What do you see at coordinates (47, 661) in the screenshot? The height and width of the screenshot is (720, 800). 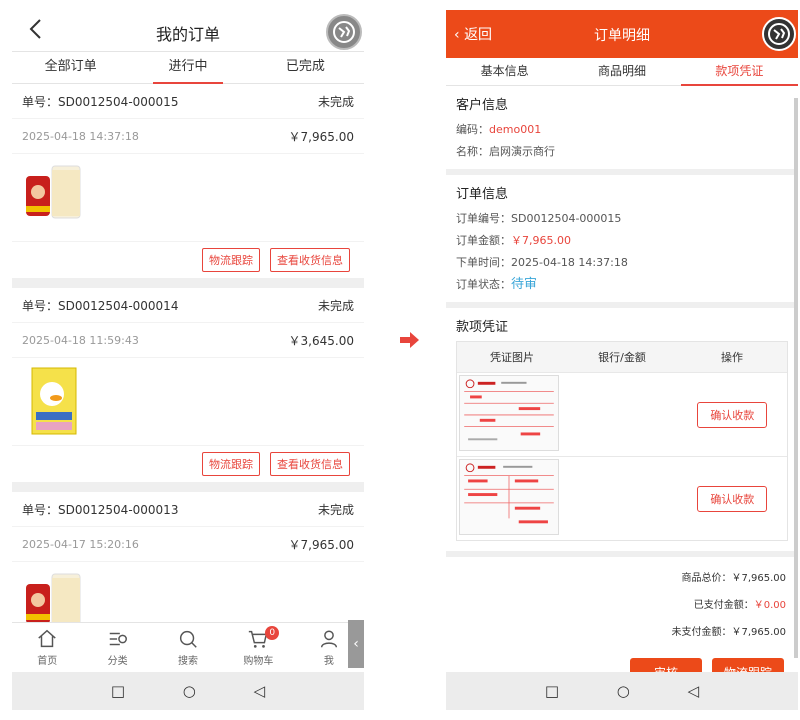 I see `nav-label: 首页` at bounding box center [47, 661].